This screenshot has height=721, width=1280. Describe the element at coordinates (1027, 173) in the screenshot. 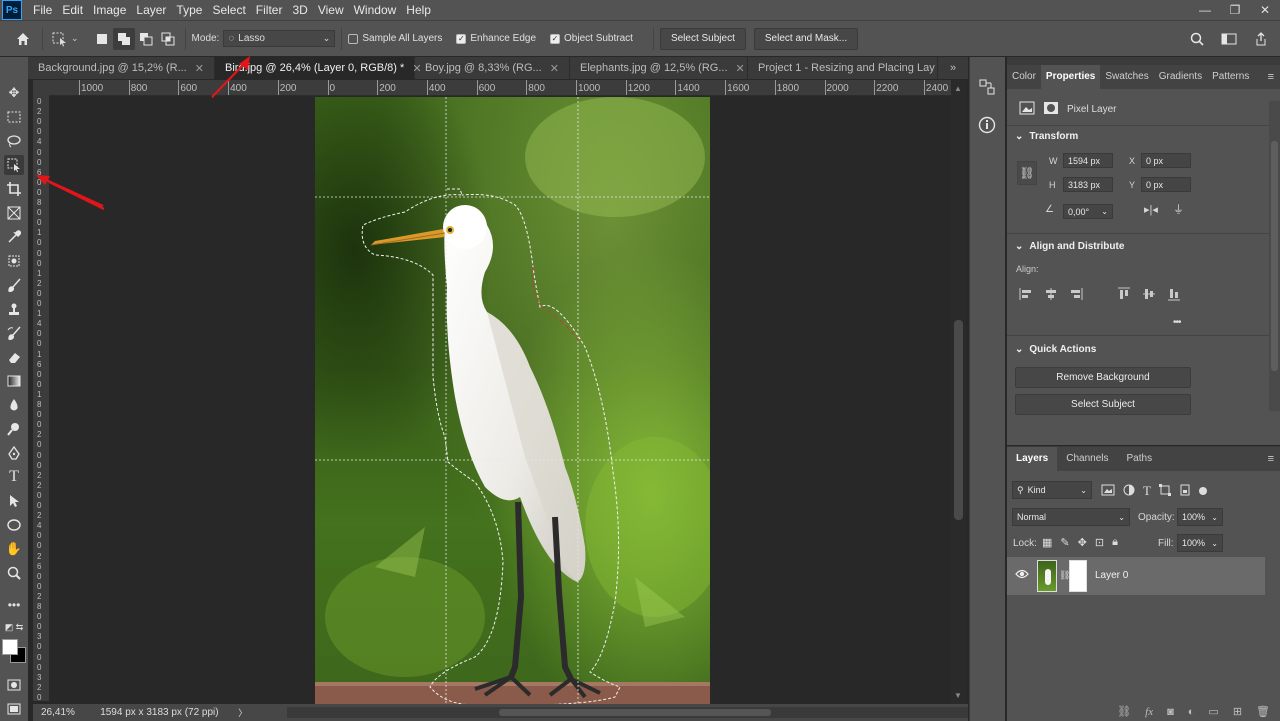

I see `link-dimensions-icon: ⛓` at that location.